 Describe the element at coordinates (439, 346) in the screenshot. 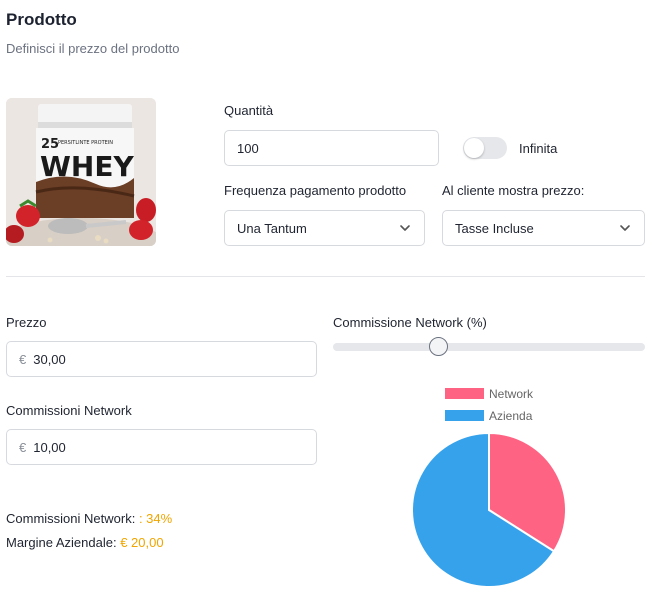

I see `commission-slider-thumb` at that location.